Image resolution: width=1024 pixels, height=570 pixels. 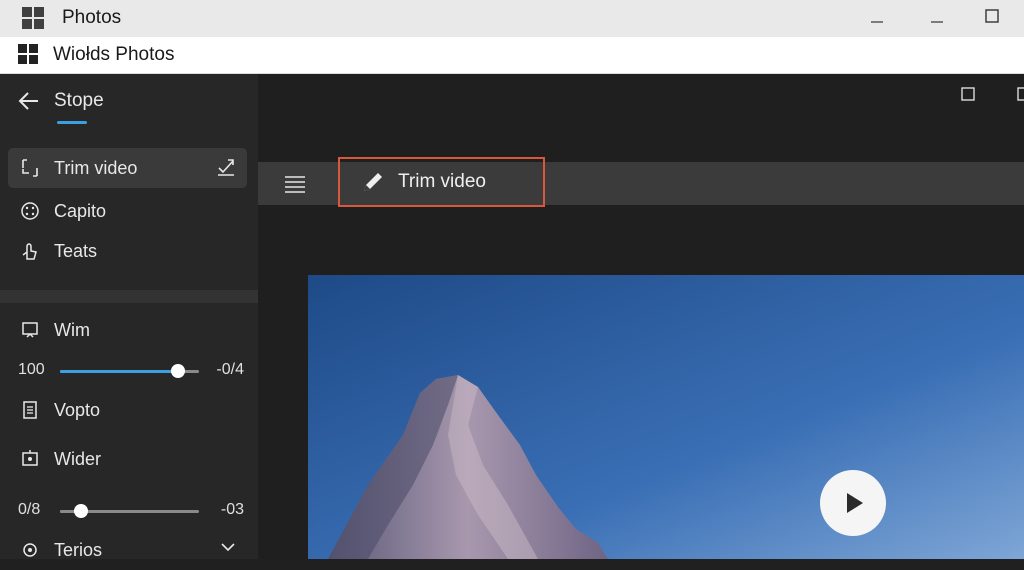 What do you see at coordinates (30, 550) in the screenshot?
I see `gear-icon` at bounding box center [30, 550].